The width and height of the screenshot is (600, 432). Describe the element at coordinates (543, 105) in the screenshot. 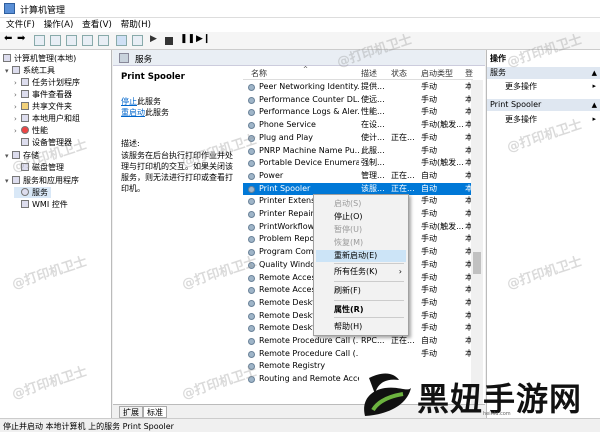

I see `actions-group-print-spooler: Print Spooler ▲` at that location.